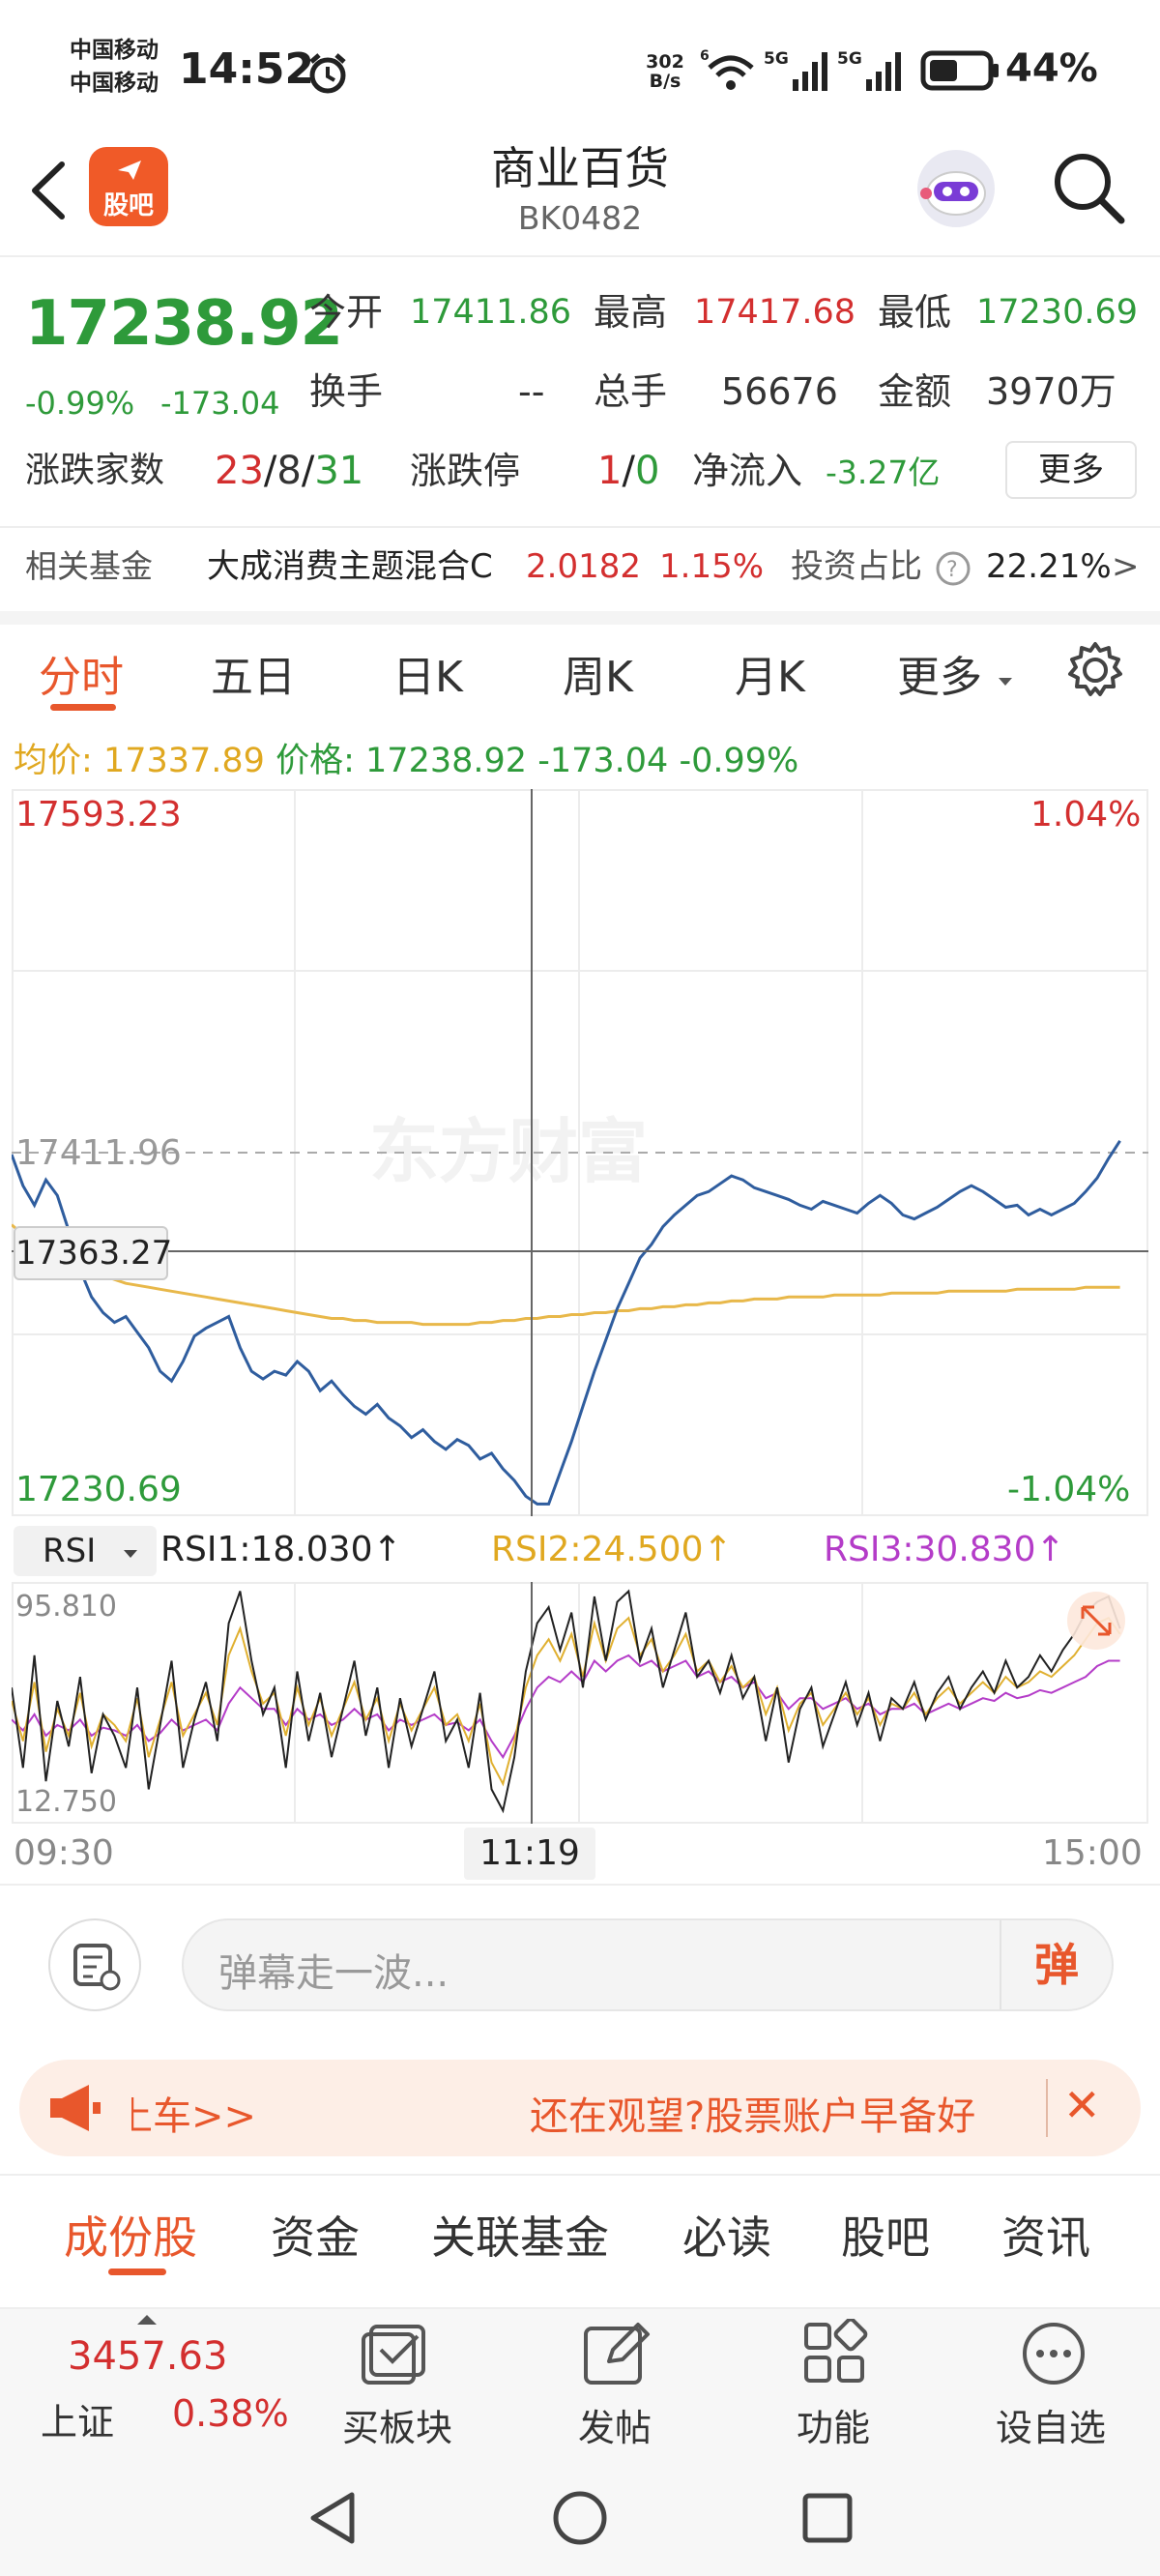 Image resolution: width=1160 pixels, height=2576 pixels. I want to click on nav-function: 功能, so click(834, 2424).